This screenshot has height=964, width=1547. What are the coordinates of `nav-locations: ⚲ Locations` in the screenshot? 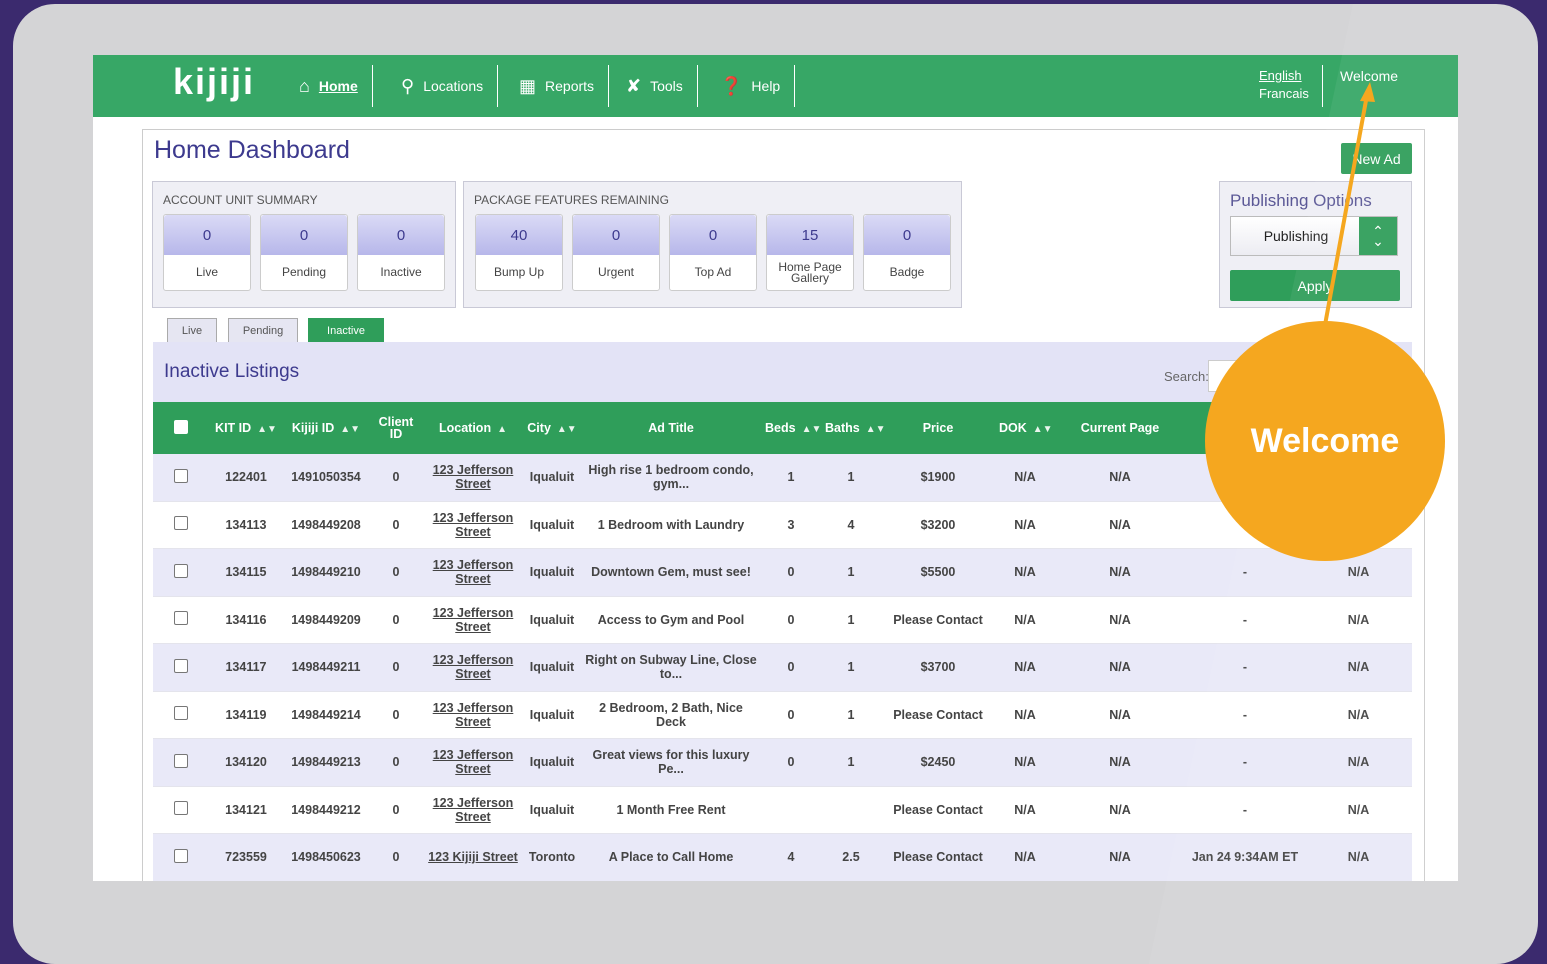 It's located at (441, 86).